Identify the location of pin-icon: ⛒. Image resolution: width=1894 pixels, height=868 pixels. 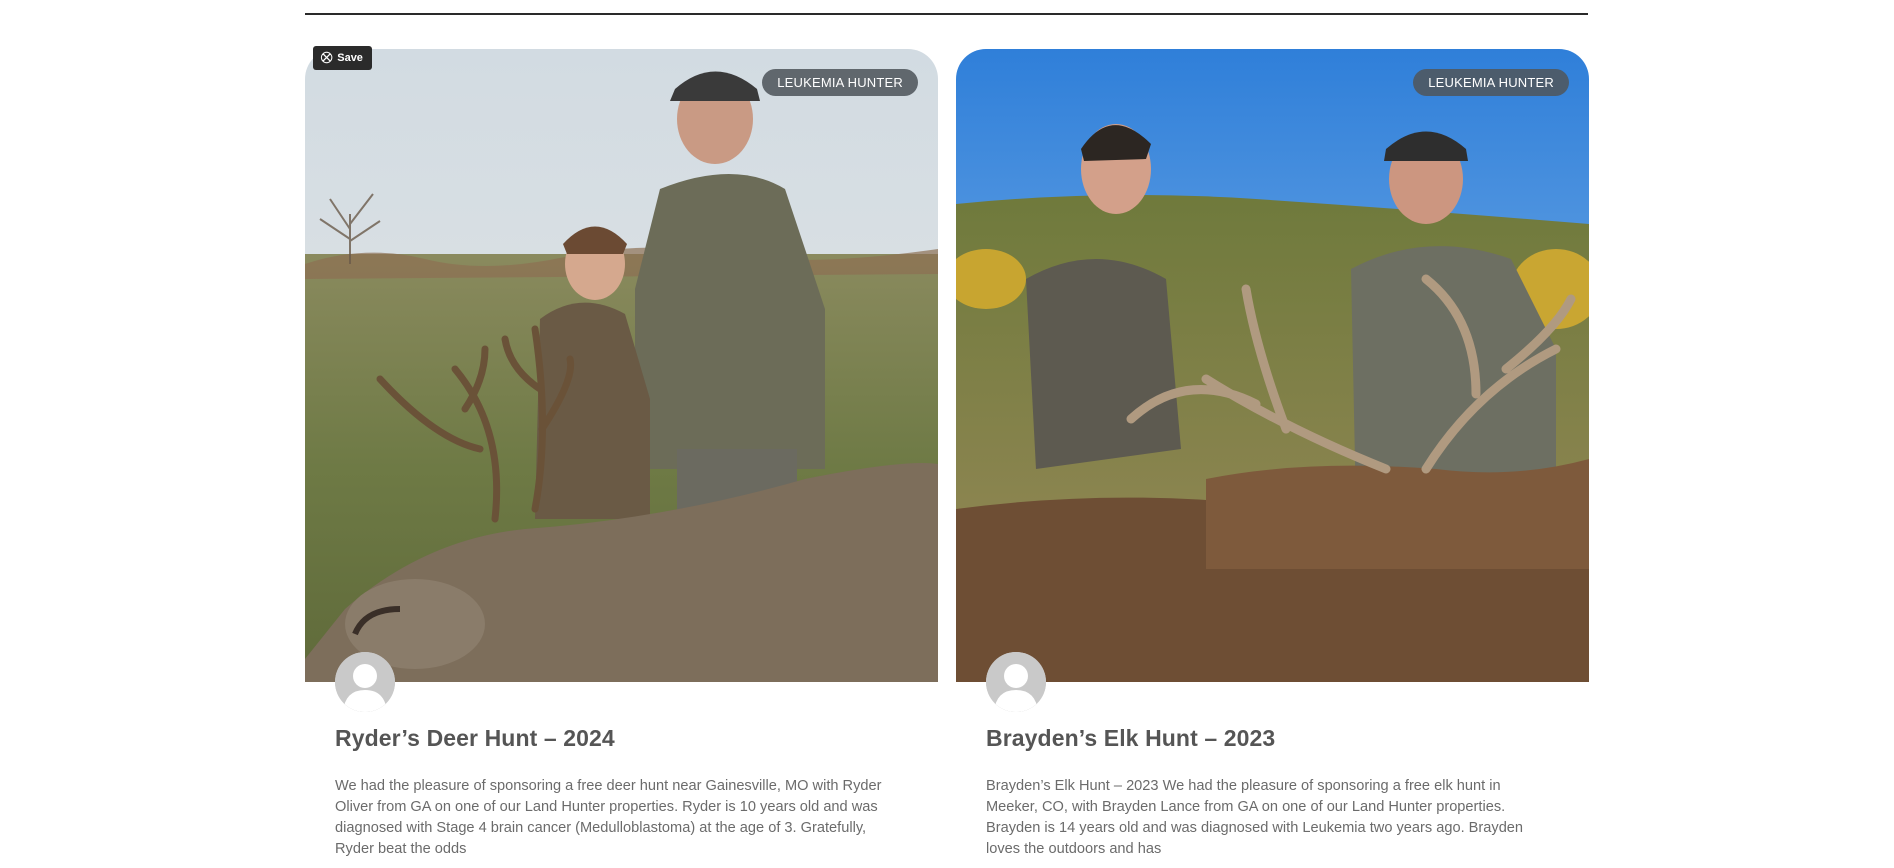
(327, 58).